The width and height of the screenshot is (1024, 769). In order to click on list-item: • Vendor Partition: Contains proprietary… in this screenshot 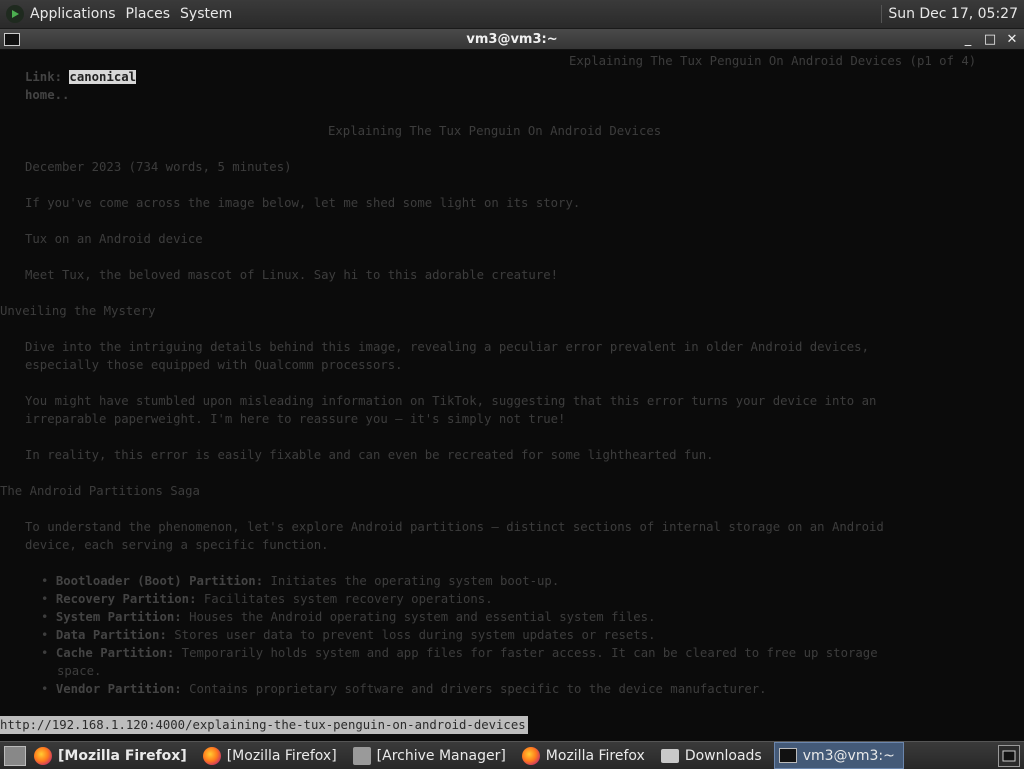, I will do `click(404, 689)`.